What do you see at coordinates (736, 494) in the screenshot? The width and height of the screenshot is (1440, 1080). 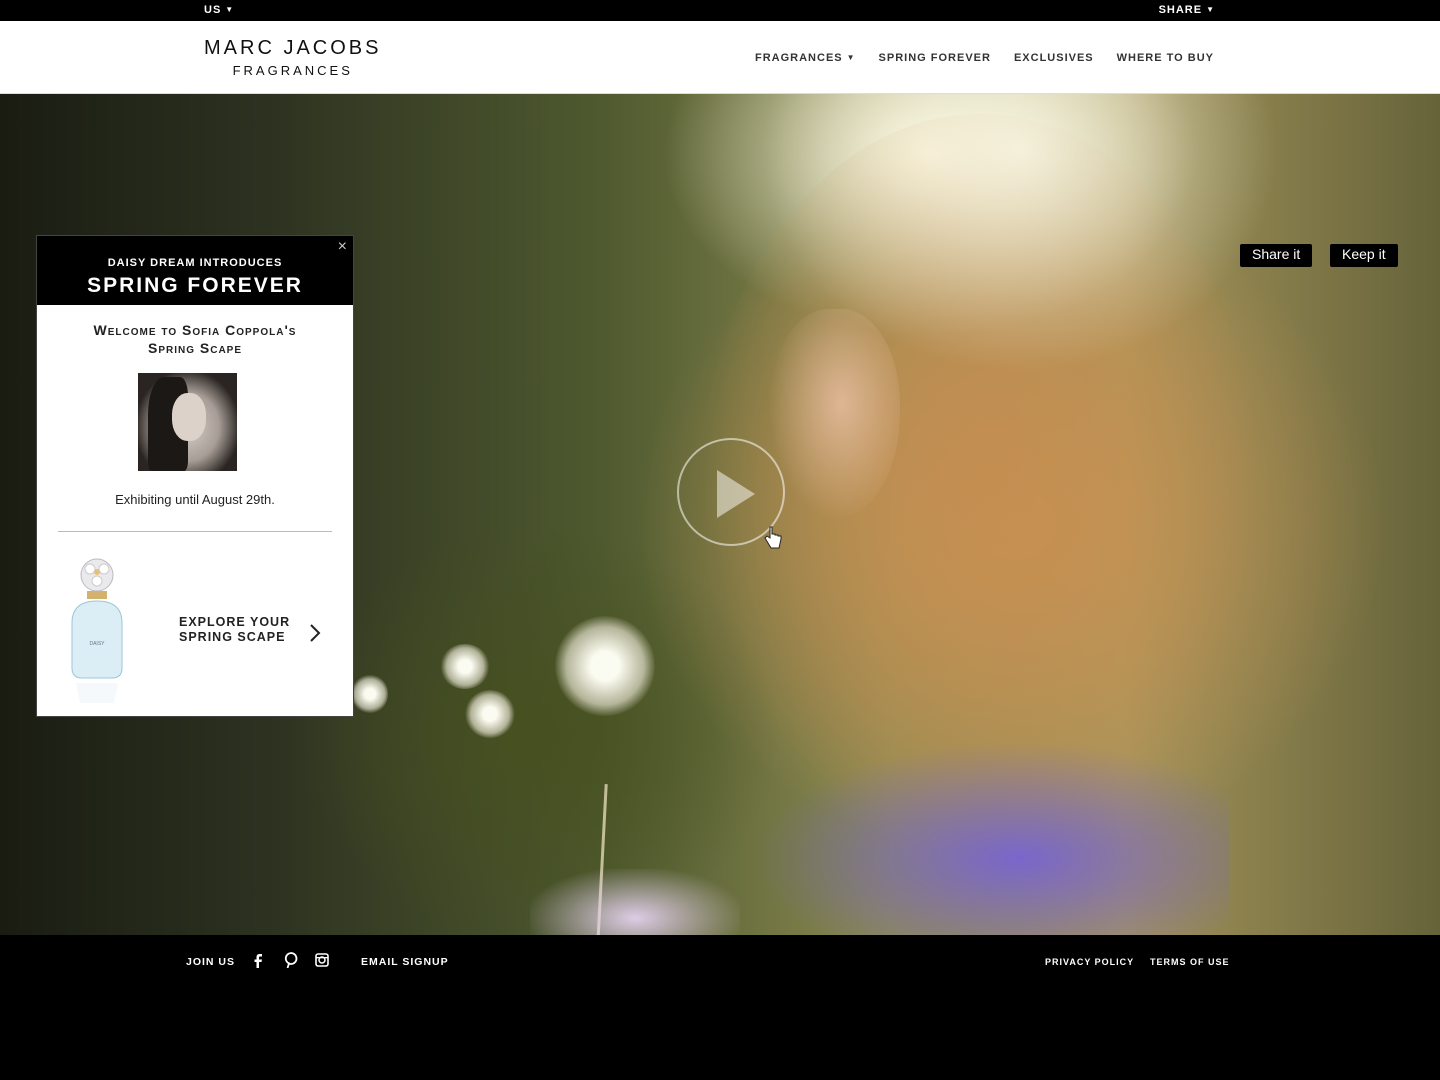 I see `play-triangle` at bounding box center [736, 494].